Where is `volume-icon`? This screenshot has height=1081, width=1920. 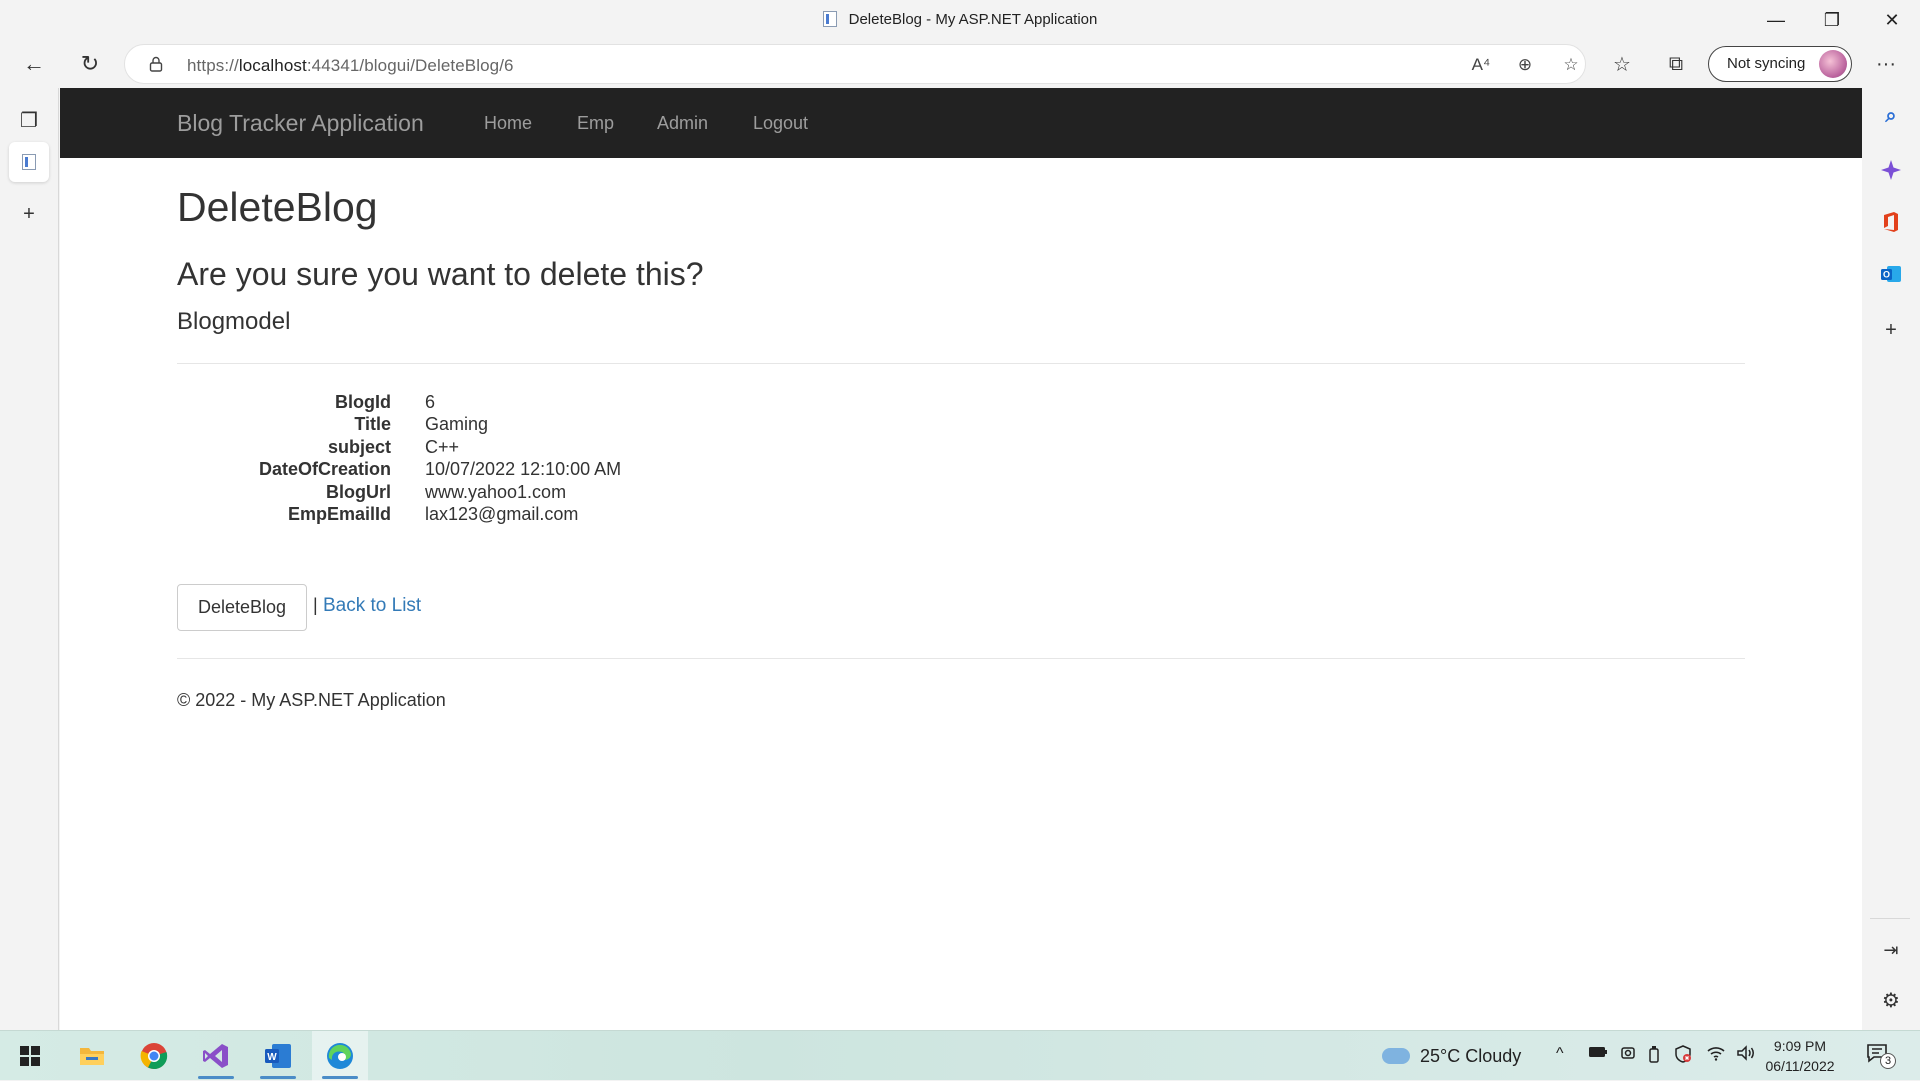
volume-icon is located at coordinates (1746, 1055).